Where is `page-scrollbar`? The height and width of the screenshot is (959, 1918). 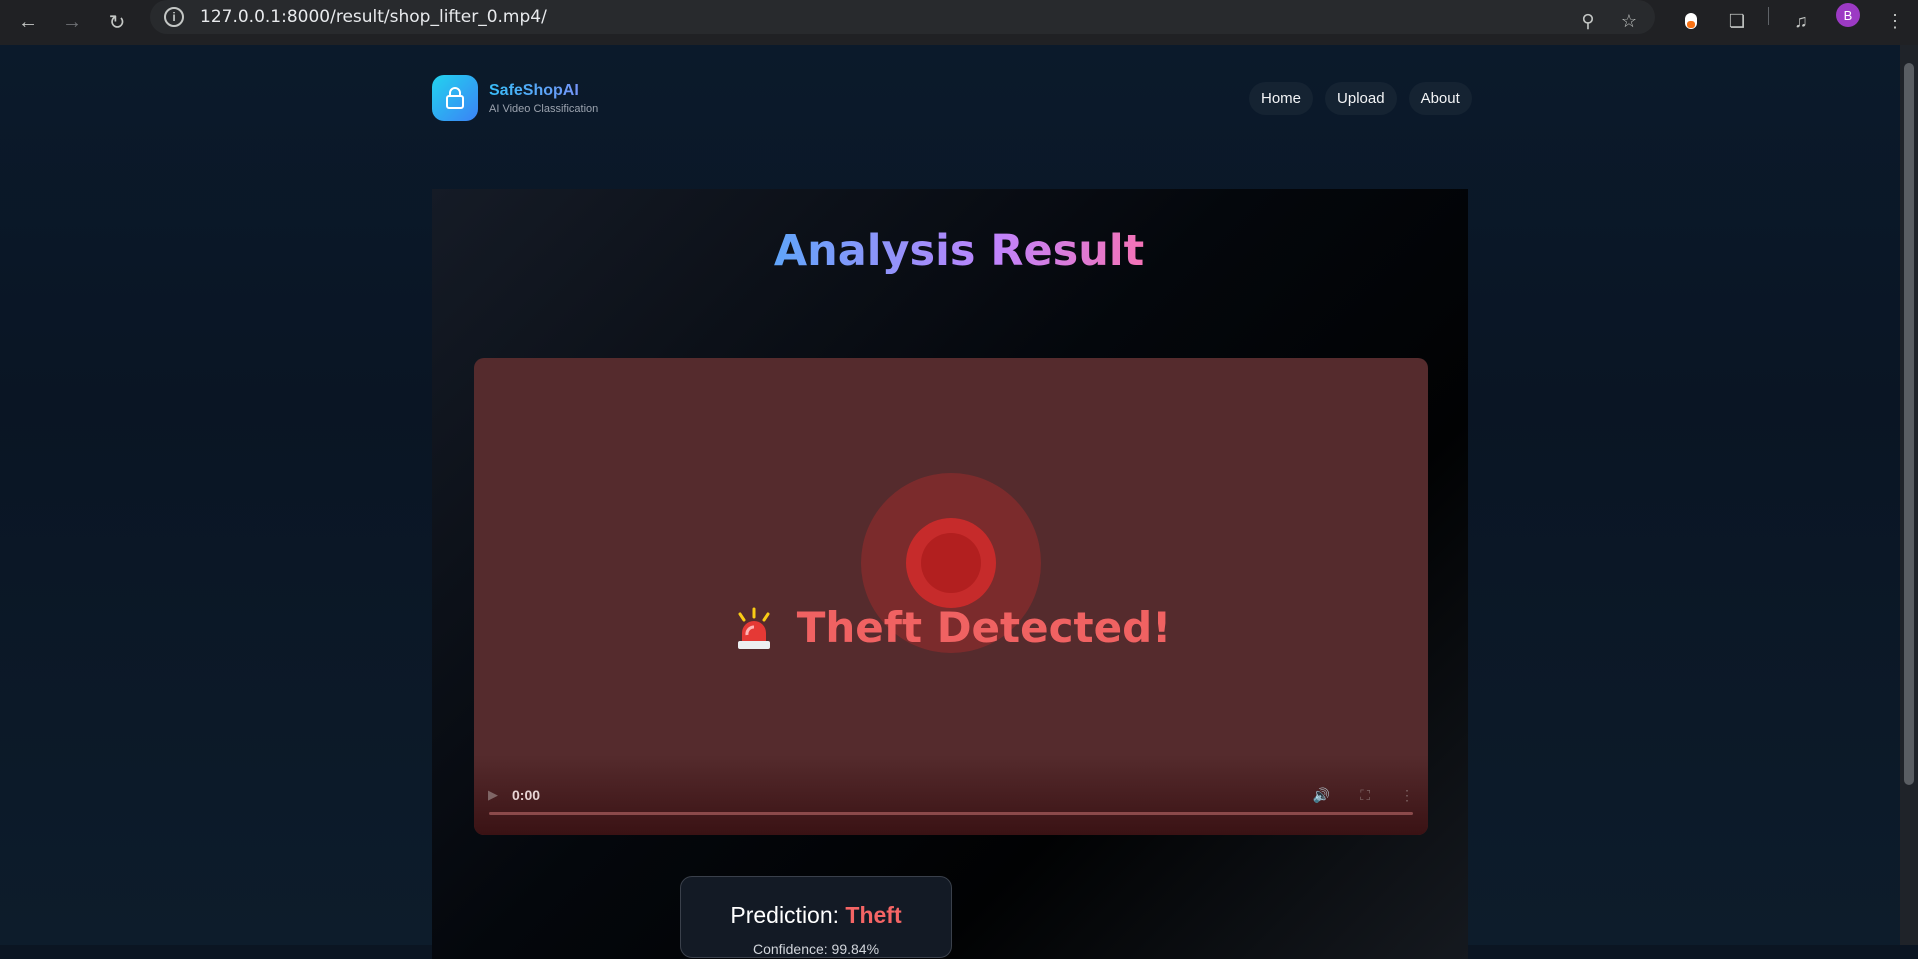
page-scrollbar is located at coordinates (1909, 495).